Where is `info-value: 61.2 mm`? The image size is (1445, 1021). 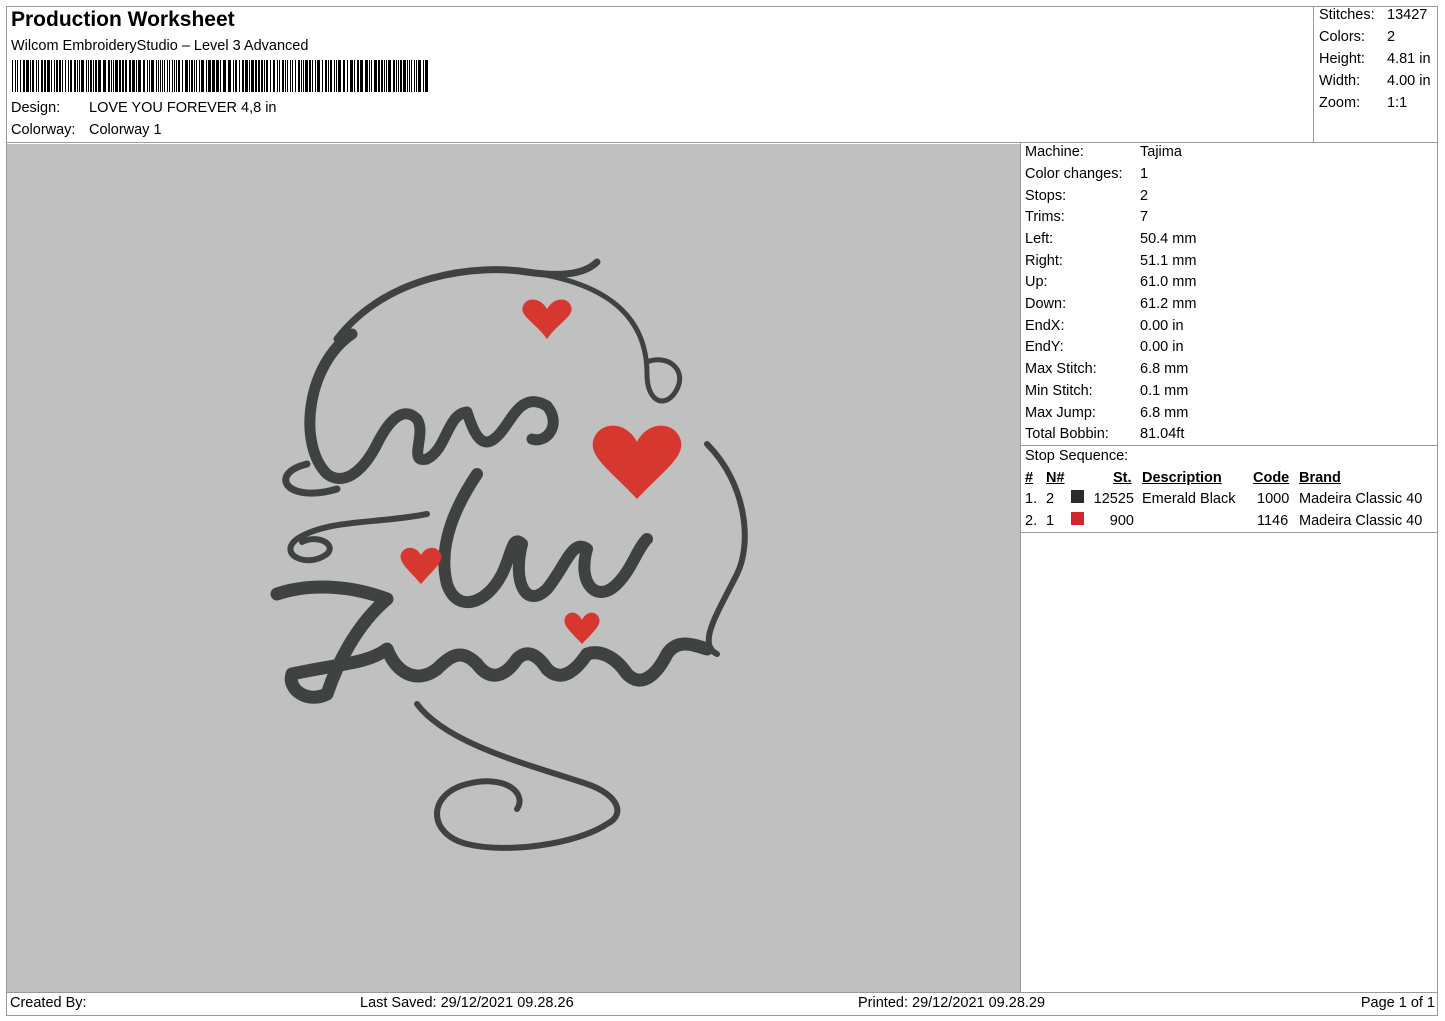 info-value: 61.2 mm is located at coordinates (1168, 304).